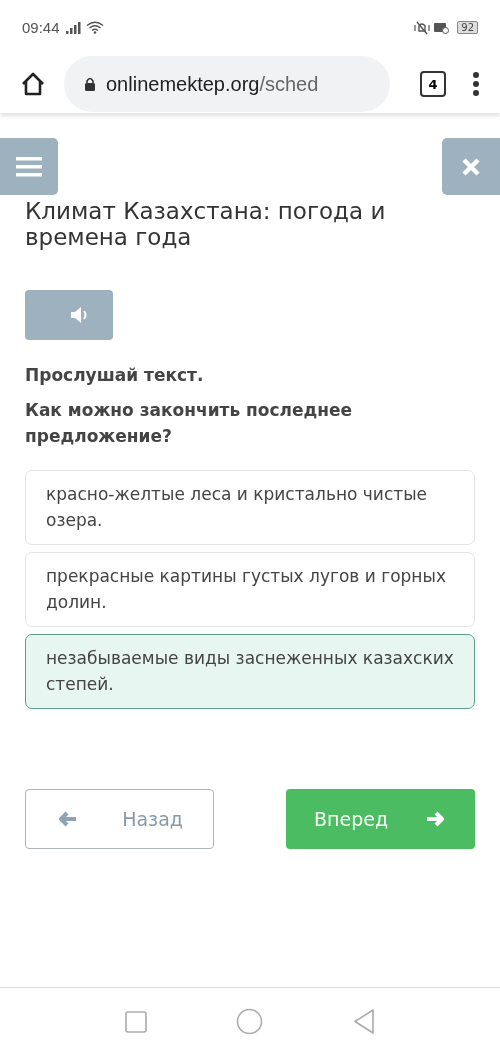  I want to click on close-button, so click(471, 166).